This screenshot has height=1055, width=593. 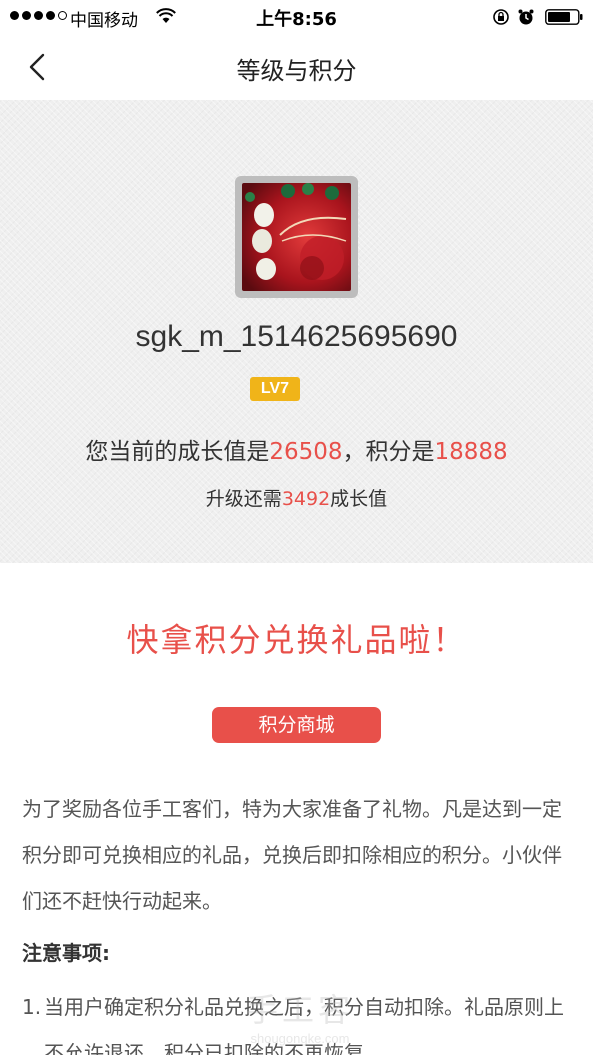 I want to click on level-badge: LV7, so click(x=275, y=389).